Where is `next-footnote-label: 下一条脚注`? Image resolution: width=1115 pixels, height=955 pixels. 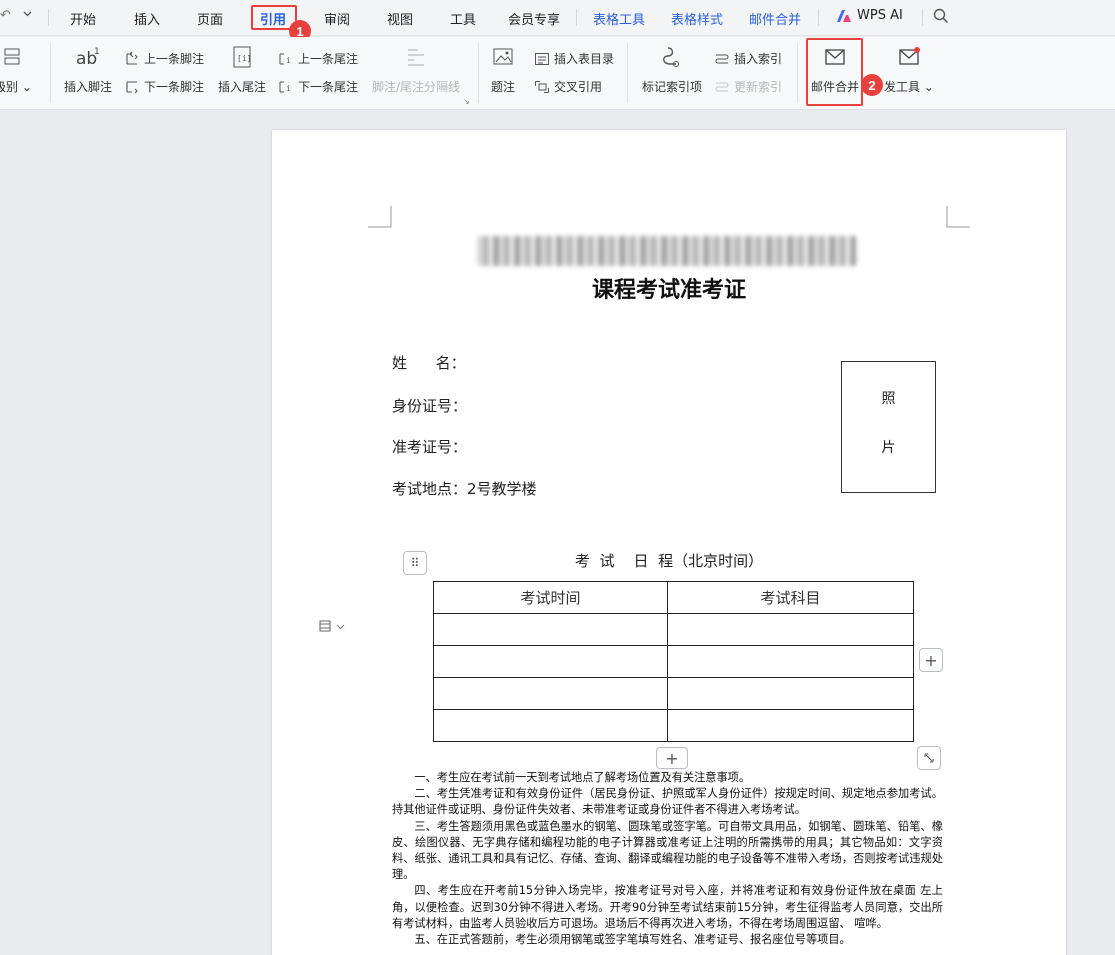
next-footnote-label: 下一条脚注 is located at coordinates (174, 87).